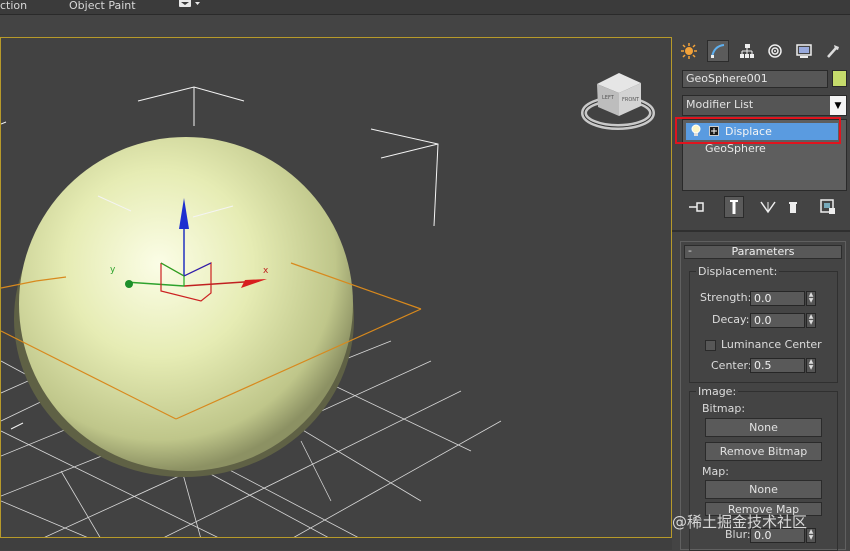 This screenshot has height=551, width=850. Describe the element at coordinates (336, 544) in the screenshot. I see `viewport-bottom-strip` at that location.